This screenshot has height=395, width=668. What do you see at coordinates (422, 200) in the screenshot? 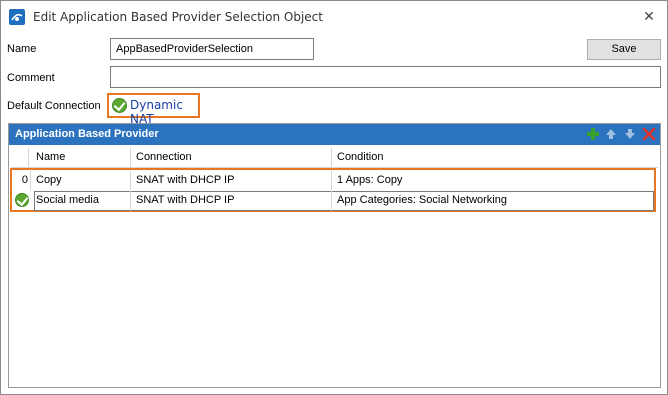
I see `row-condition: App Categories: Social Networking` at bounding box center [422, 200].